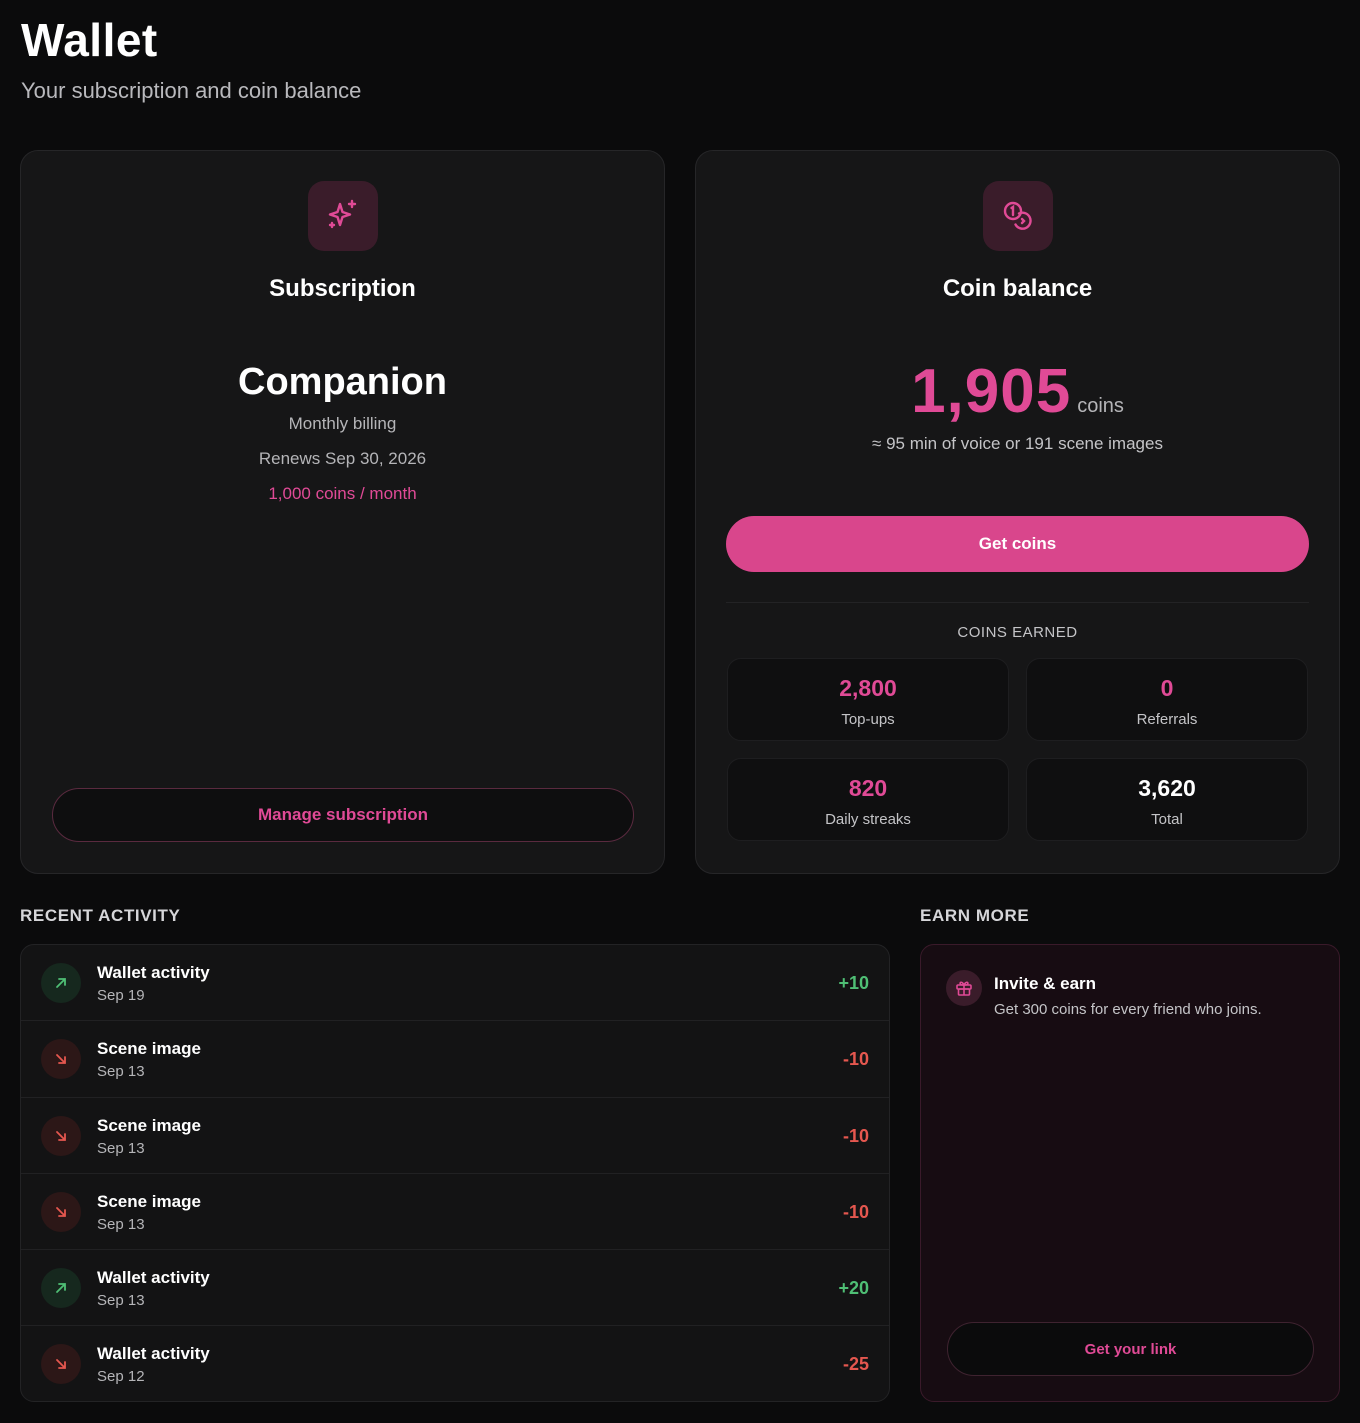 This screenshot has height=1423, width=1360. I want to click on stat-referrals: 0 Referrals, so click(1167, 699).